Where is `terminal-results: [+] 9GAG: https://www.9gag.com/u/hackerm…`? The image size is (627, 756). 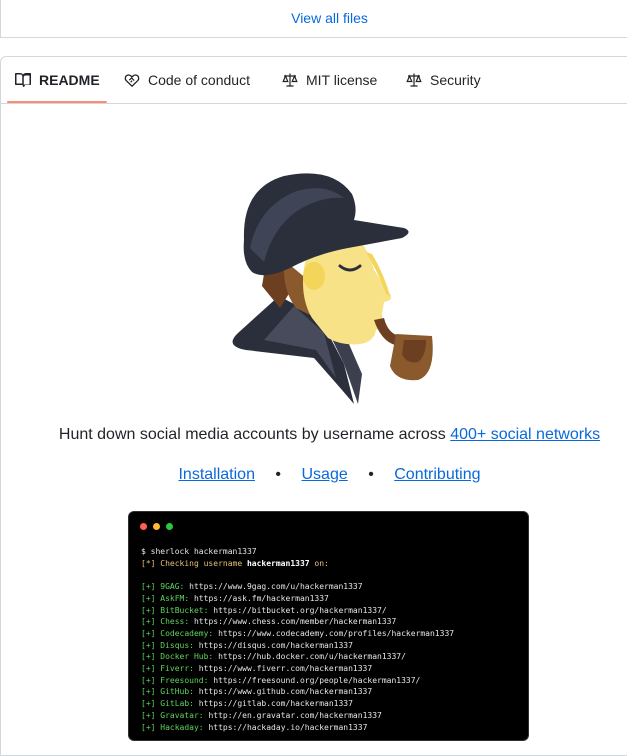 terminal-results: [+] 9GAG: https://www.9gag.com/u/hackerm… is located at coordinates (297, 657).